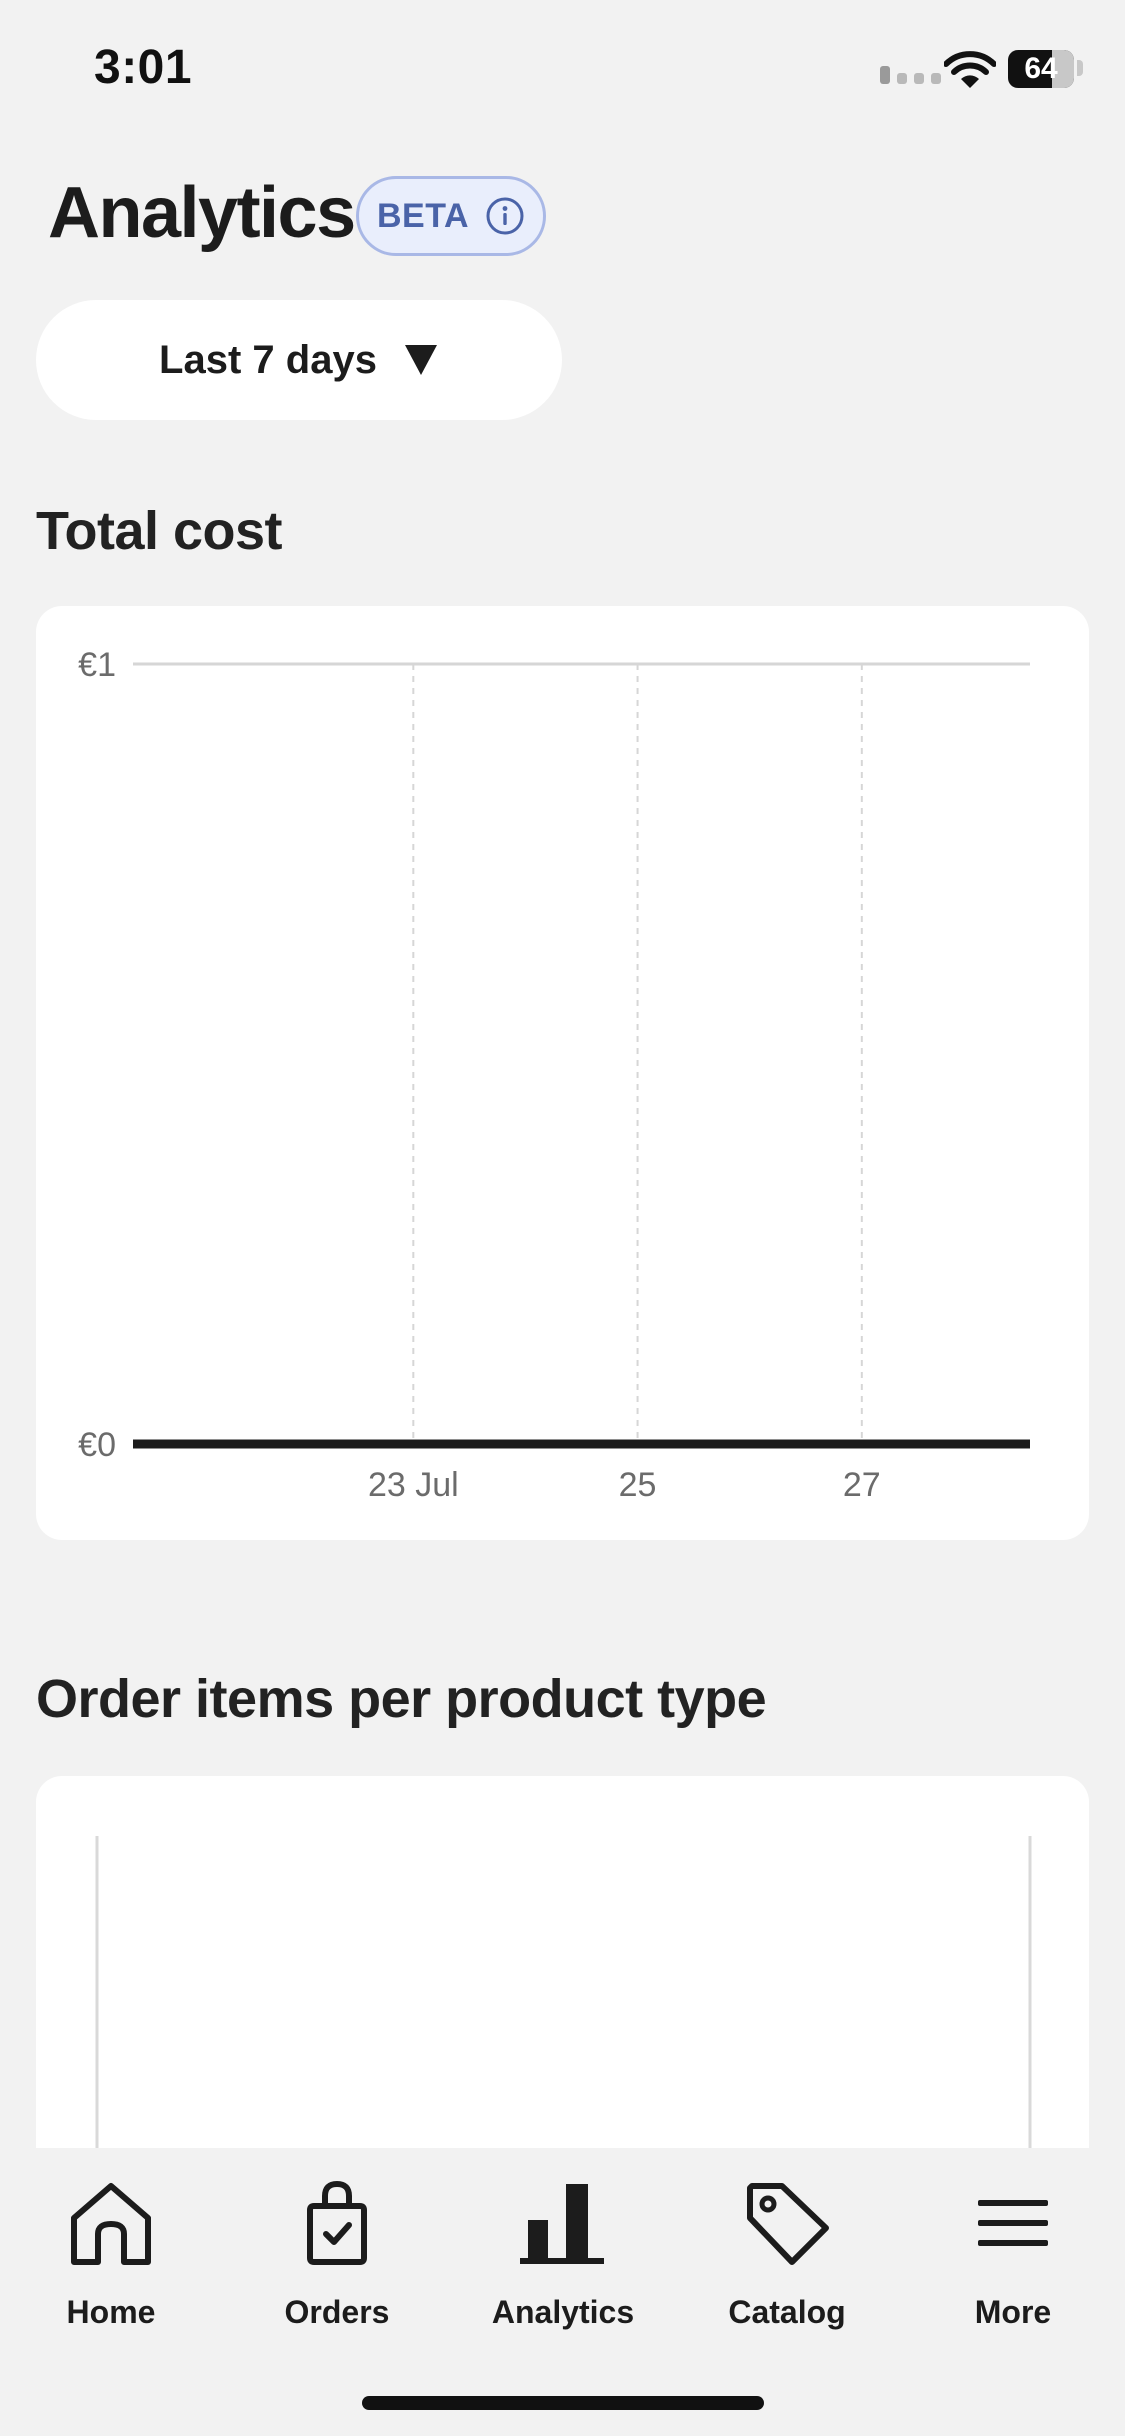  What do you see at coordinates (563, 2016) in the screenshot?
I see `order-items-chart` at bounding box center [563, 2016].